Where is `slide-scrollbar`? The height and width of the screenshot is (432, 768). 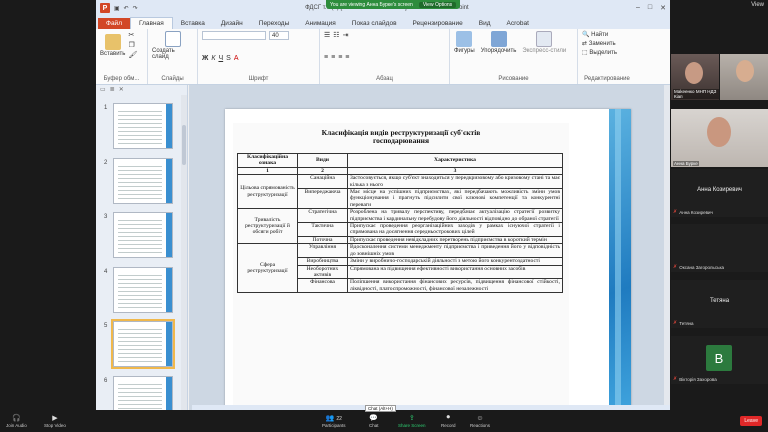 slide-scrollbar is located at coordinates (667, 247).